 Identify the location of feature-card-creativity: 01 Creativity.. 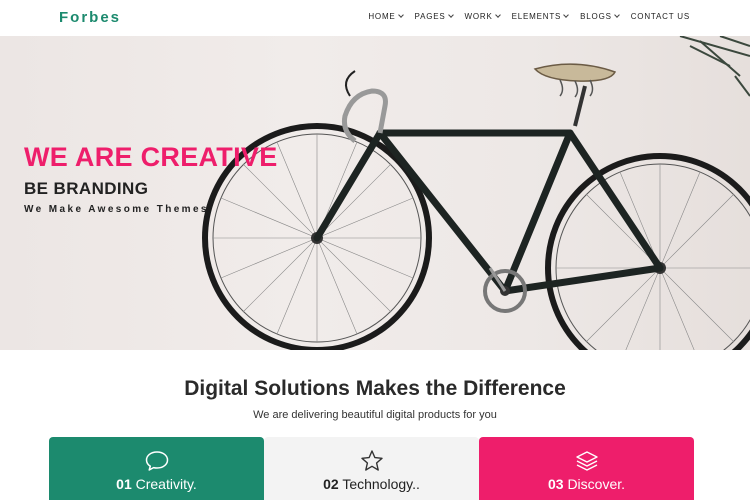
(156, 468).